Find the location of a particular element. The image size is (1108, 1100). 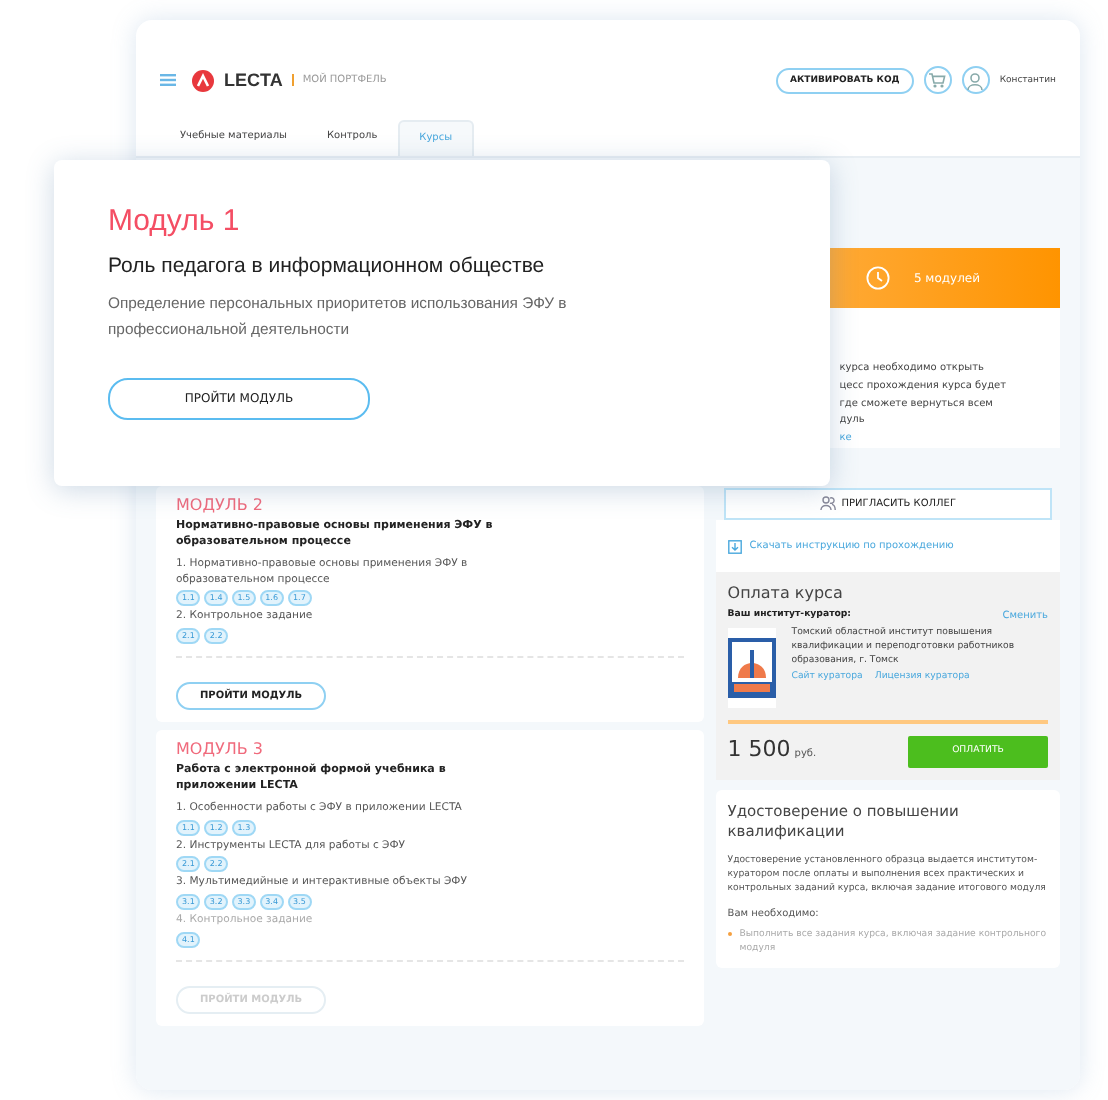

user-avatar is located at coordinates (975, 80).